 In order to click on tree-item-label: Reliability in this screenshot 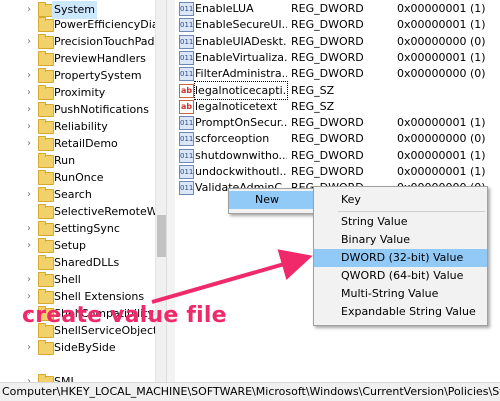, I will do `click(81, 126)`.